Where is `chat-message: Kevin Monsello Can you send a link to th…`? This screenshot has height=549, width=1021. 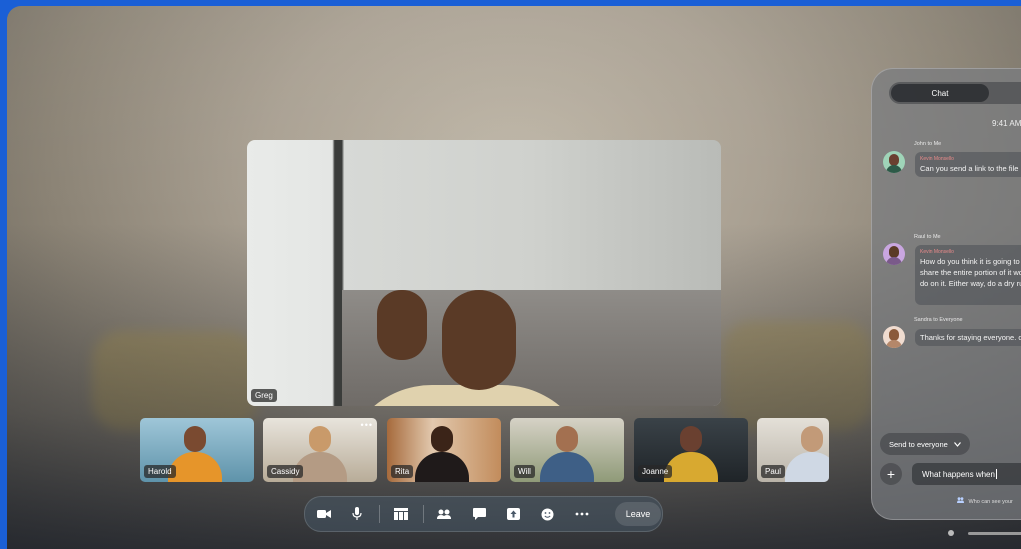 chat-message: Kevin Monsello Can you send a link to th… is located at coordinates (968, 164).